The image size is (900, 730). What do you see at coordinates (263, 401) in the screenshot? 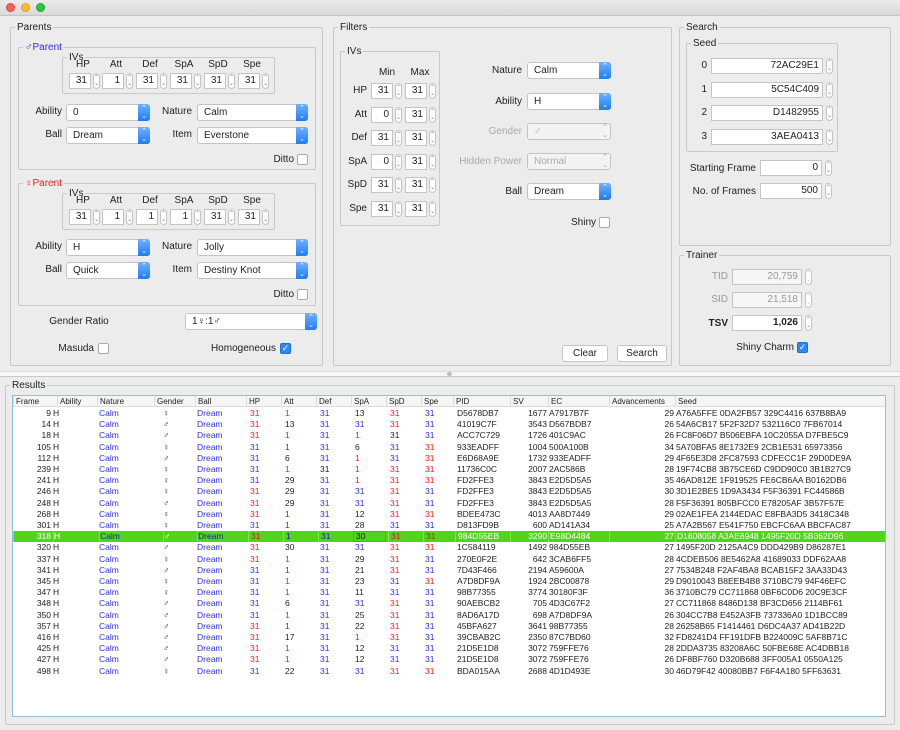
I see `column-header-hp: HP` at bounding box center [263, 401].